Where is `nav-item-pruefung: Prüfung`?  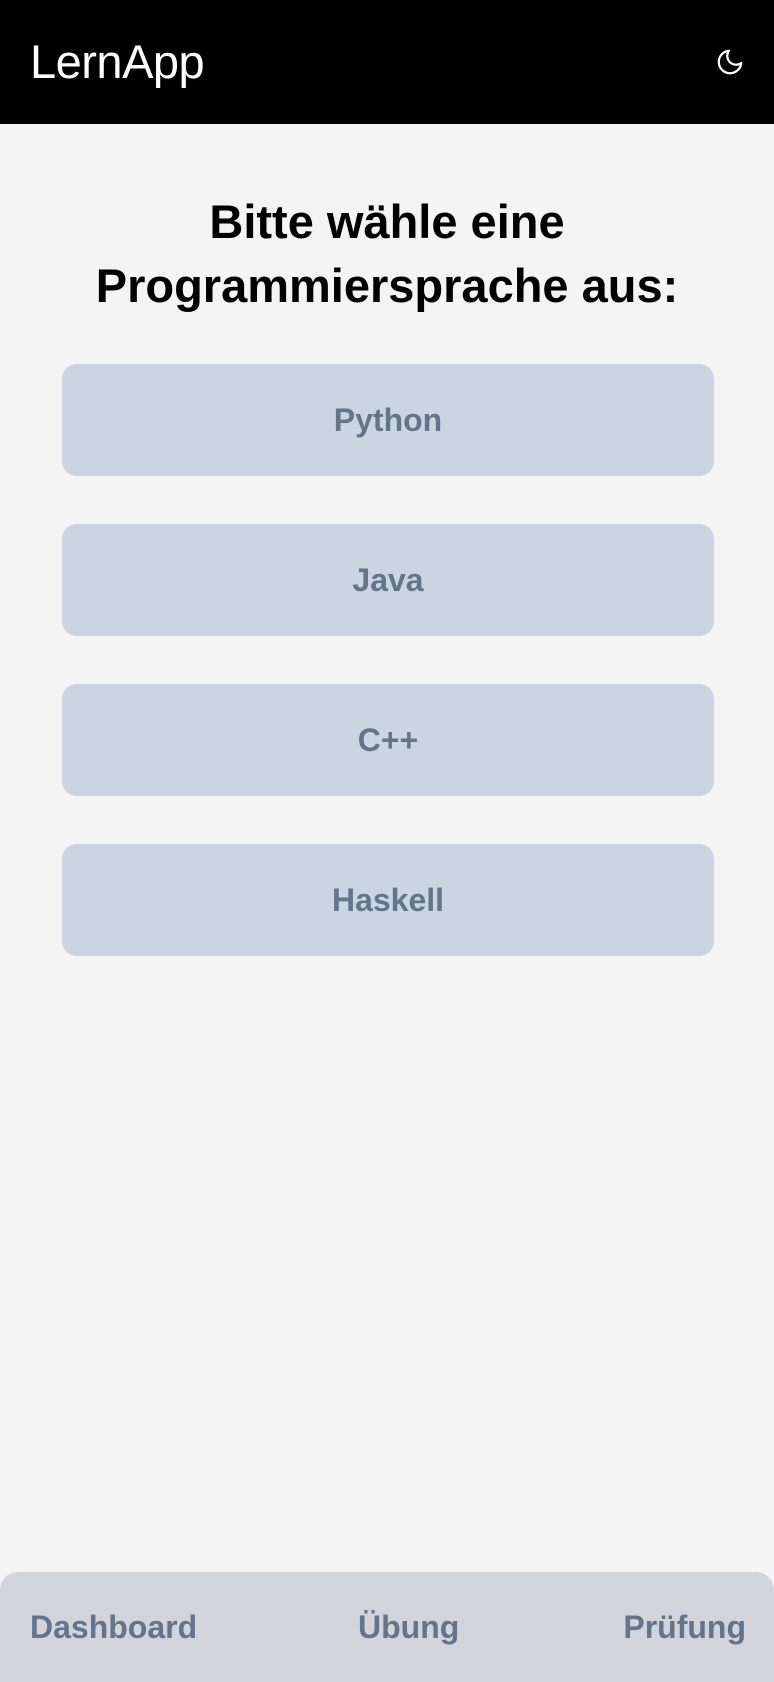 nav-item-pruefung: Prüfung is located at coordinates (684, 1627).